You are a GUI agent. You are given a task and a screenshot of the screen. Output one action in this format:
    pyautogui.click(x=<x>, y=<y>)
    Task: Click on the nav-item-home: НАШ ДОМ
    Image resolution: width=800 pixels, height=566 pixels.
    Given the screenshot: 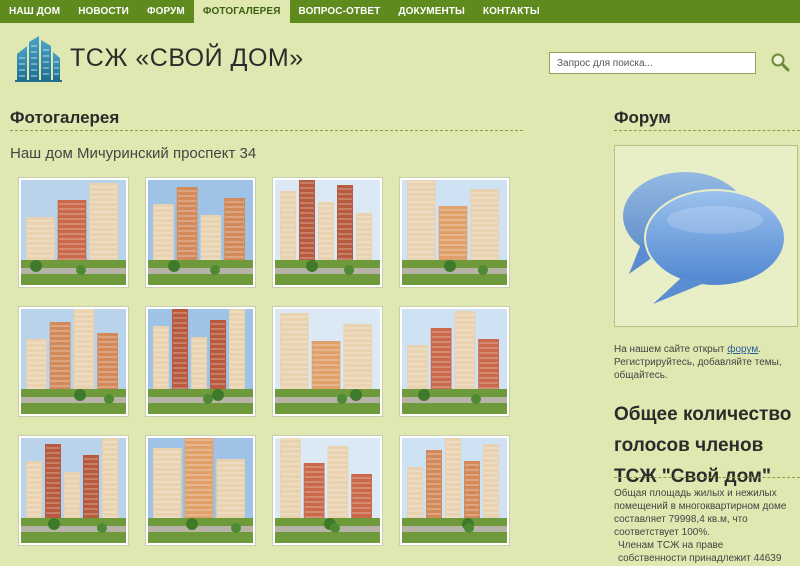 What is the action you would take?
    pyautogui.click(x=34, y=11)
    